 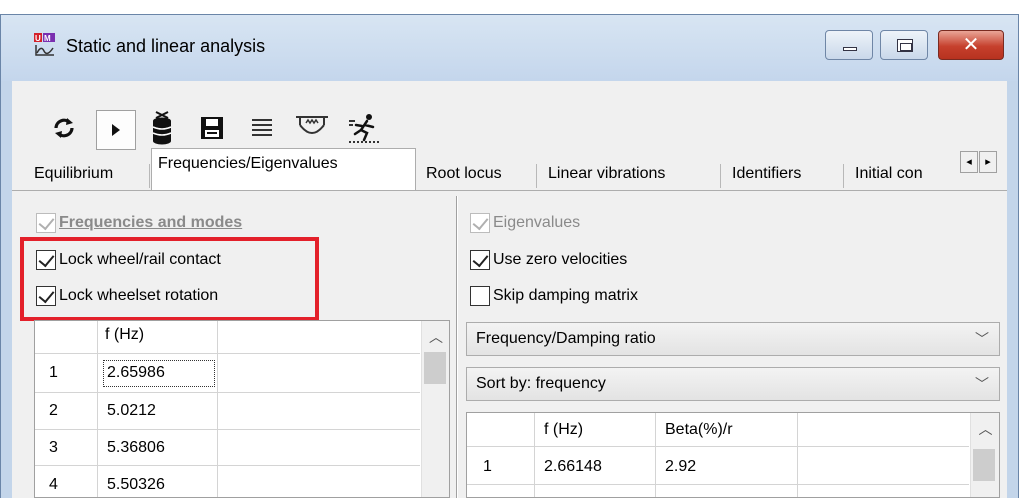 I want to click on save-button, so click(x=212, y=128).